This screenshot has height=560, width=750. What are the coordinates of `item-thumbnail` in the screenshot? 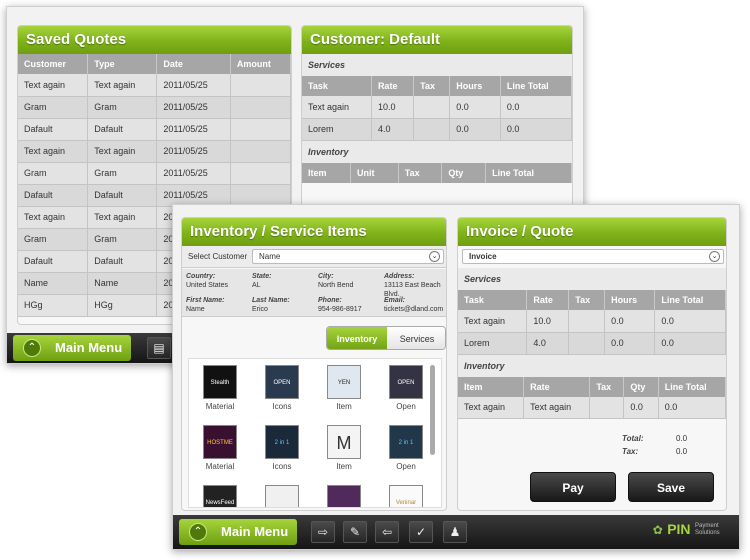 It's located at (344, 496).